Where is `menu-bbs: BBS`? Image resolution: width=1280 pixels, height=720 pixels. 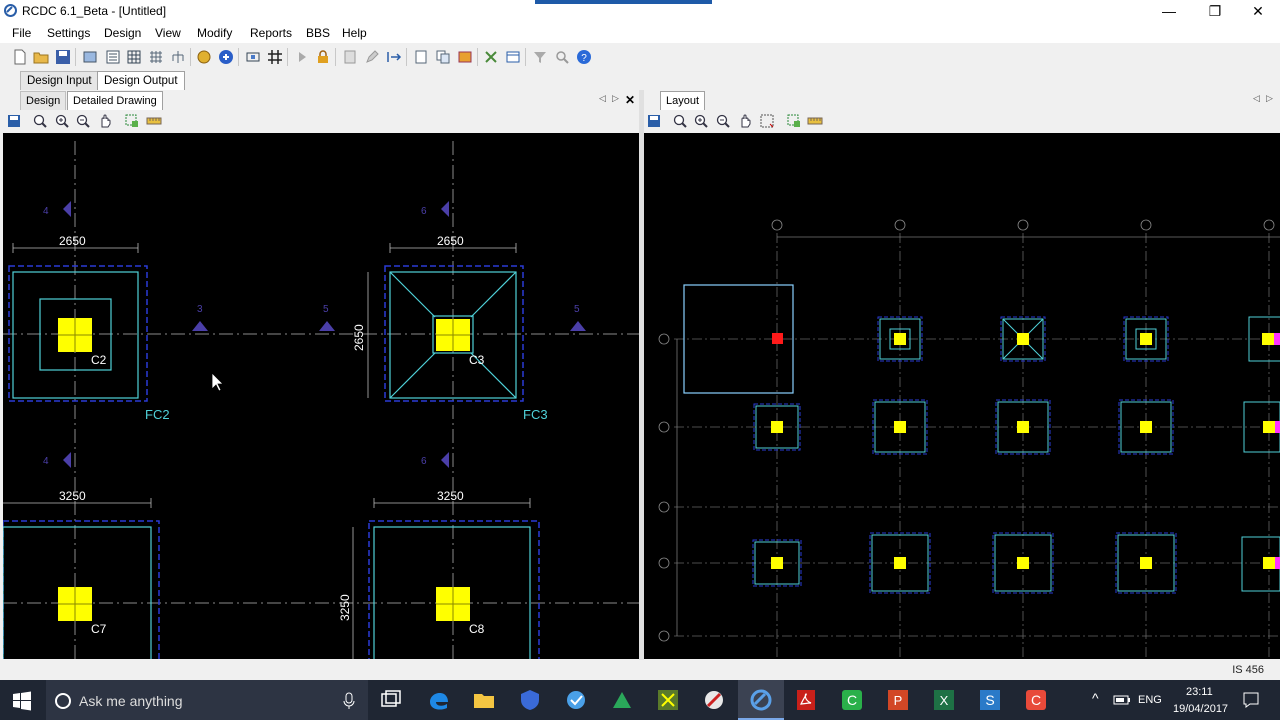
menu-bbs: BBS is located at coordinates (318, 33).